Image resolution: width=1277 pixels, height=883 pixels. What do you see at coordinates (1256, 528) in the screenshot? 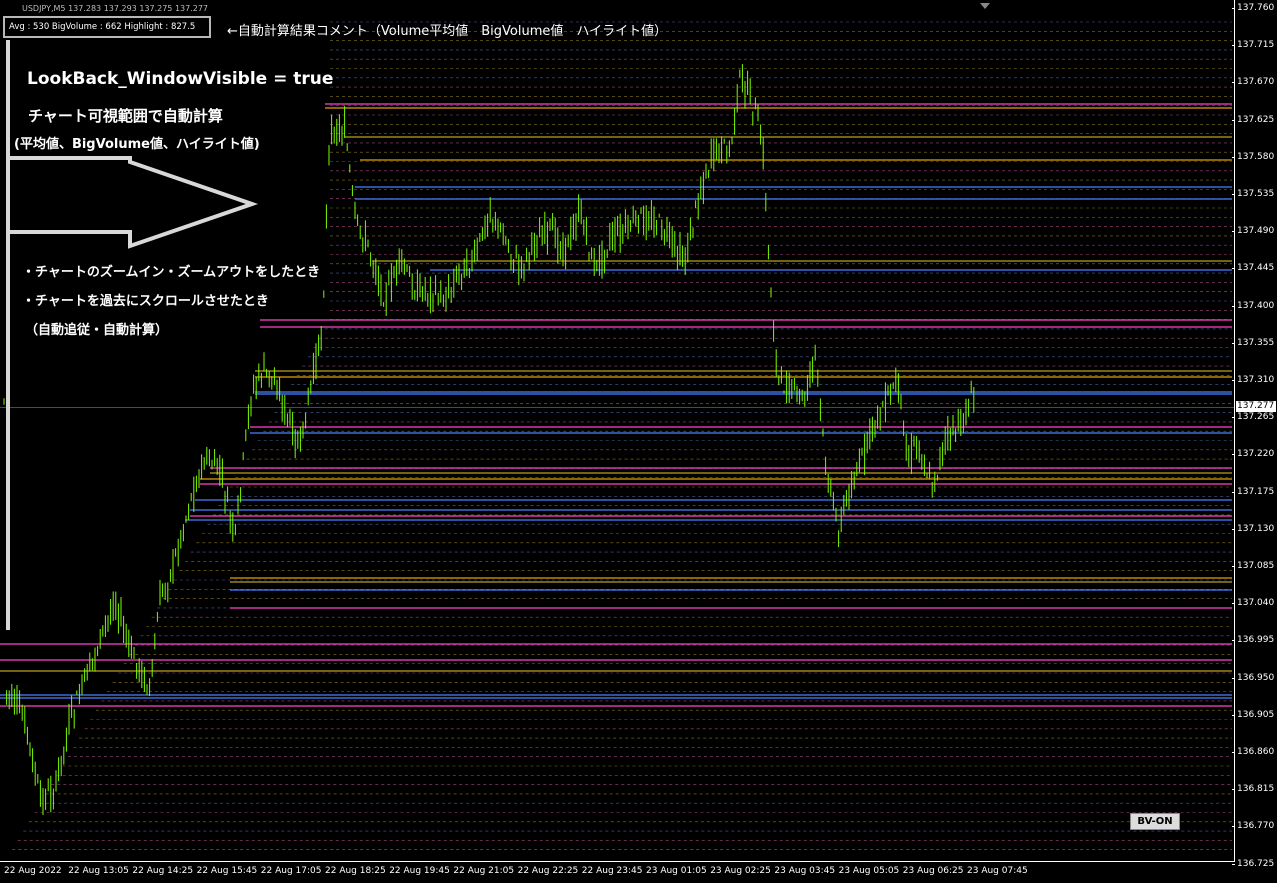
I see `price-axis-label: 137.130` at bounding box center [1256, 528].